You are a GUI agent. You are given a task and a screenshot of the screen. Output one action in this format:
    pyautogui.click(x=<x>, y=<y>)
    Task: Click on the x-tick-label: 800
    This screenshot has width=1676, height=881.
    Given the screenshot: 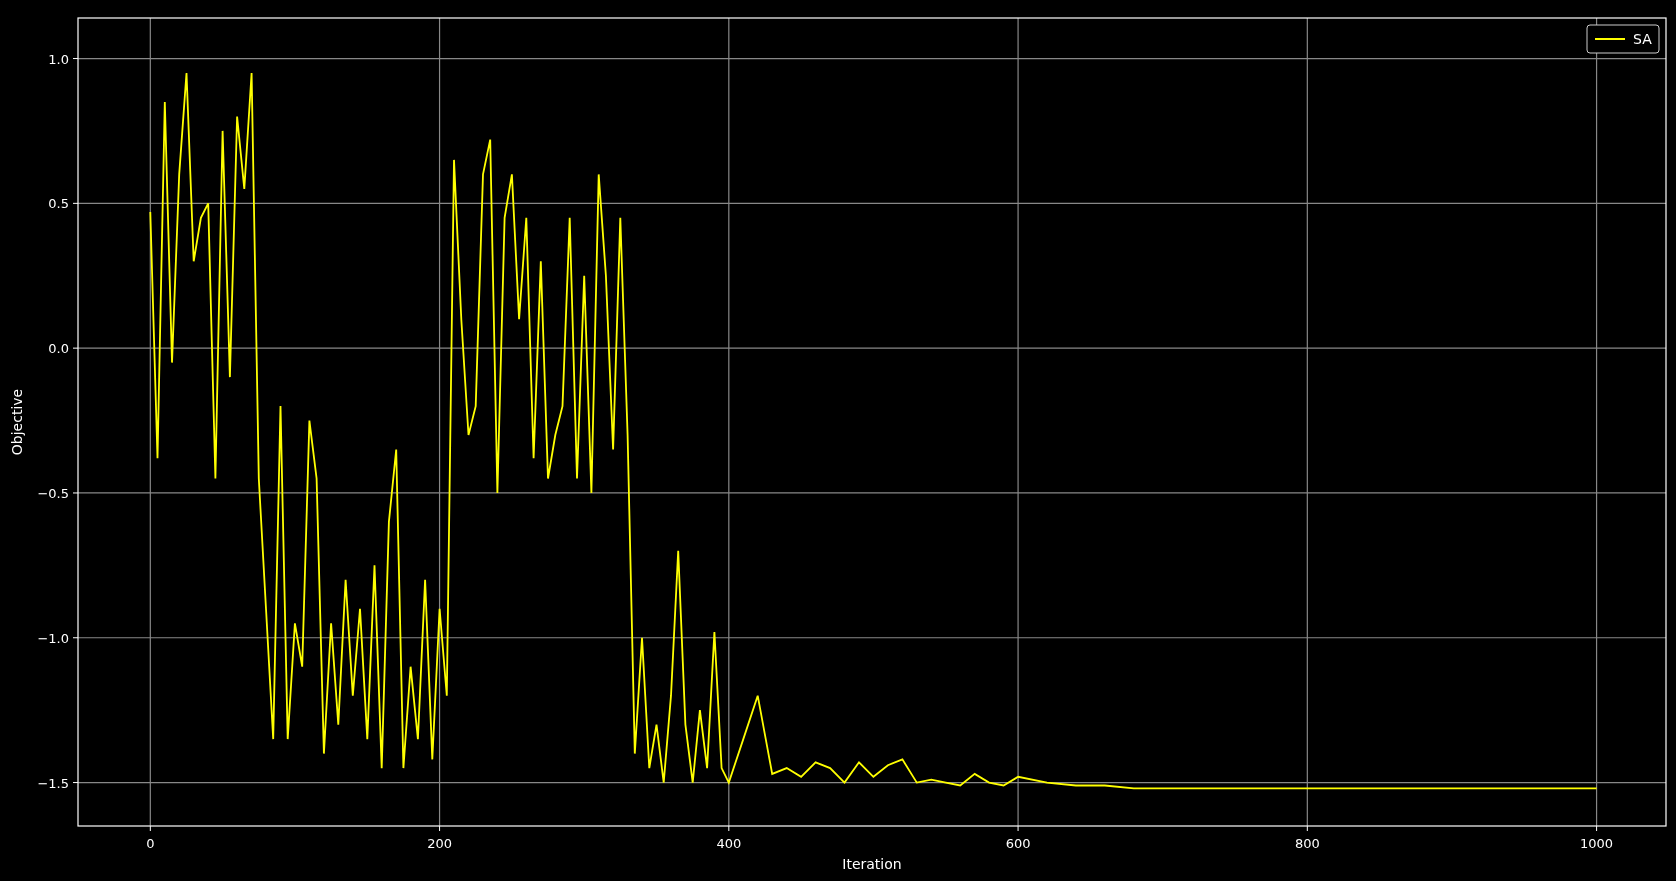 What is the action you would take?
    pyautogui.click(x=1307, y=843)
    